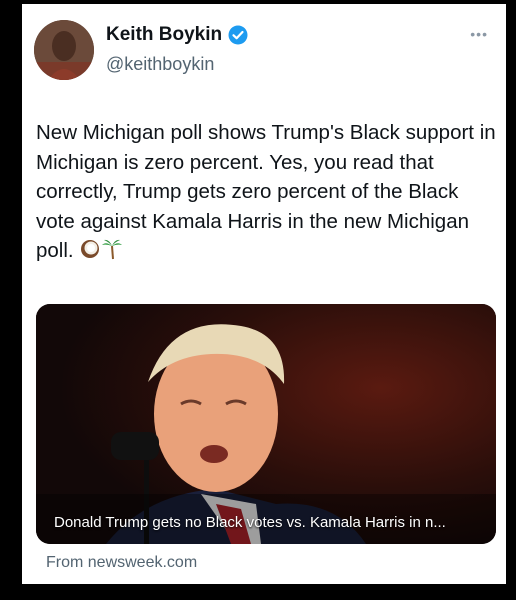 Image resolution: width=516 pixels, height=600 pixels. What do you see at coordinates (238, 35) in the screenshot?
I see `verified-badge-icon` at bounding box center [238, 35].